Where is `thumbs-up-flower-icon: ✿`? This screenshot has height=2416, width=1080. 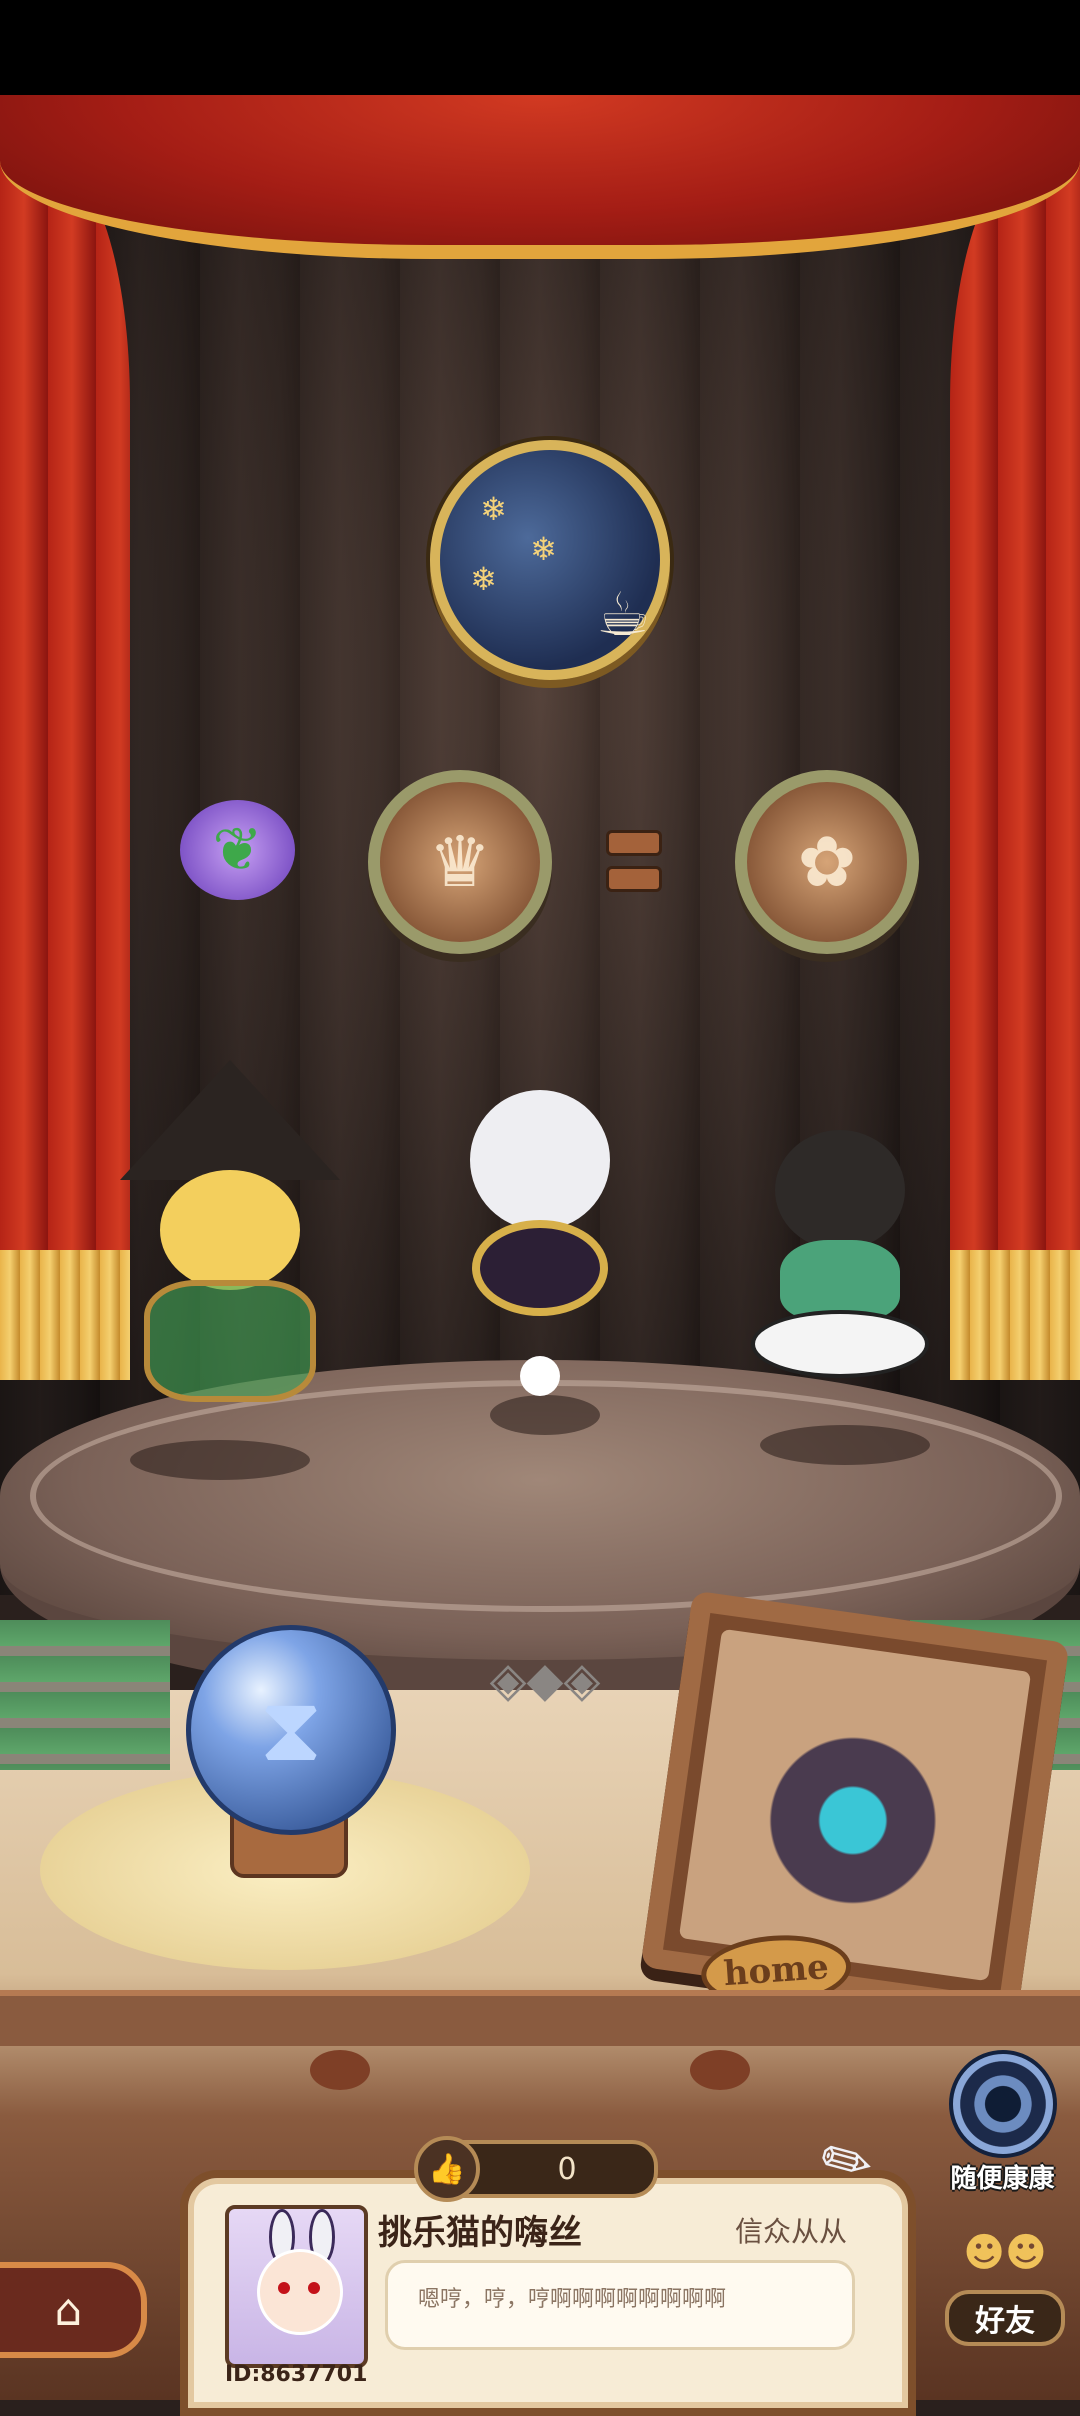
thumbs-up-flower-icon: ✿ is located at coordinates (827, 862).